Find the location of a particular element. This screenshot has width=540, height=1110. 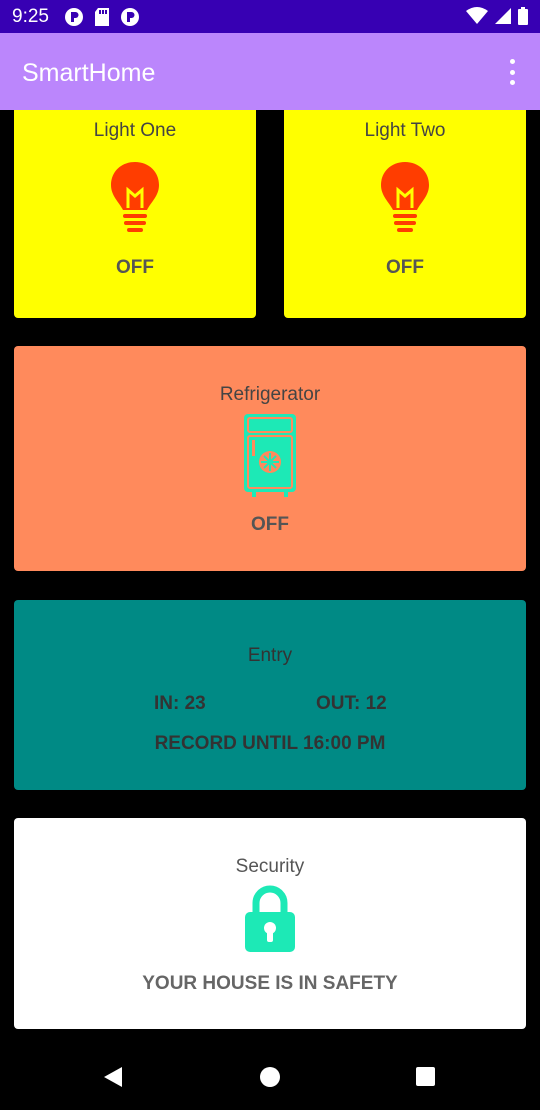

status-system-icons is located at coordinates (497, 16).